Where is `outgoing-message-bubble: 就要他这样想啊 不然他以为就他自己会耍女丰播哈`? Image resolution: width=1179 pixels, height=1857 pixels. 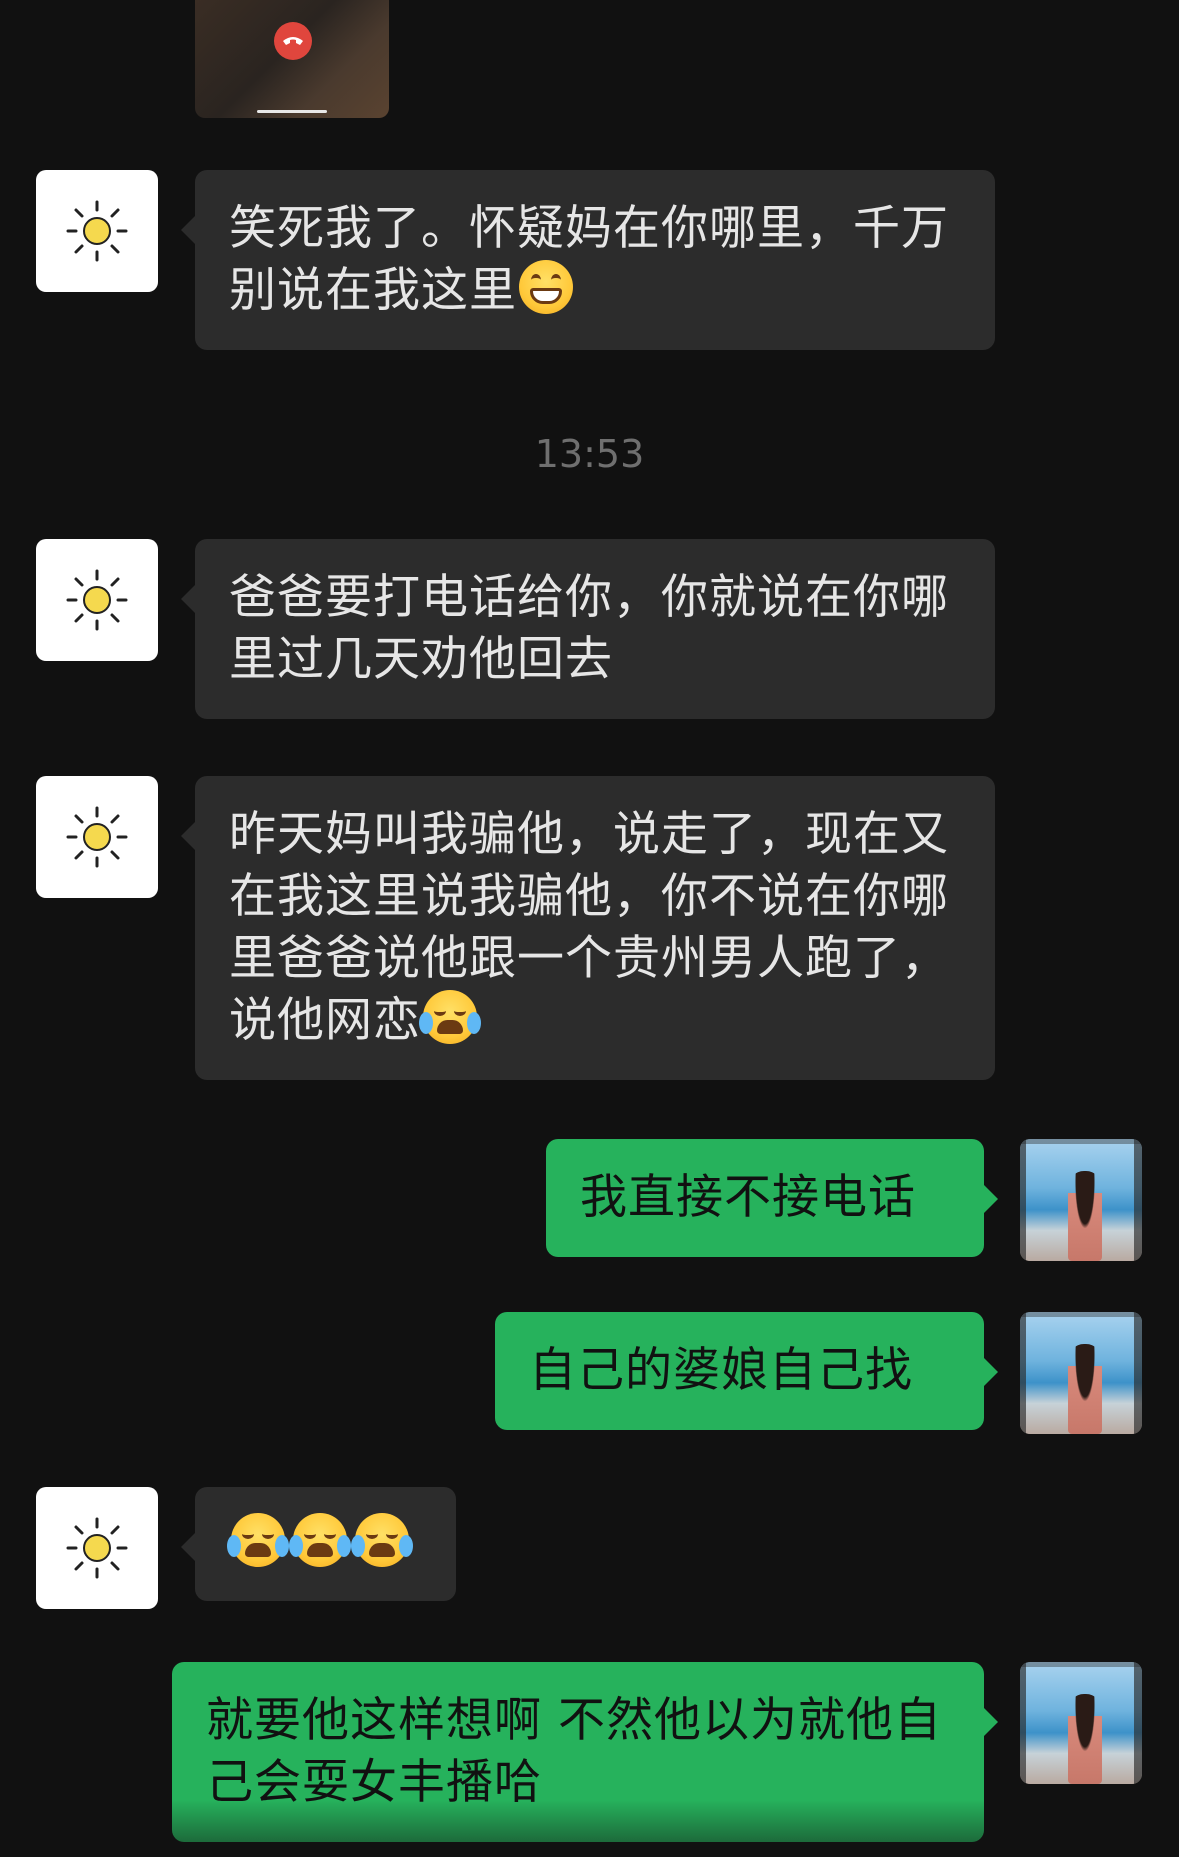
outgoing-message-bubble: 就要他这样想啊 不然他以为就他自己会耍女丰播哈 is located at coordinates (585, 1752).